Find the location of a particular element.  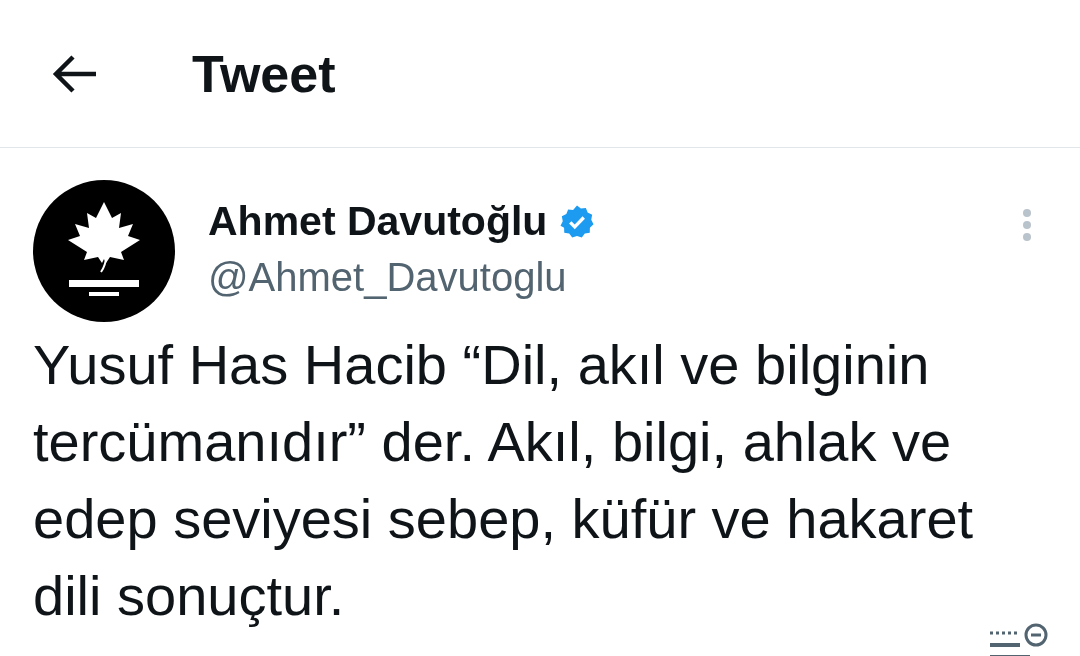

author-handle: @Ahmet_Davutoglu is located at coordinates (402, 277).